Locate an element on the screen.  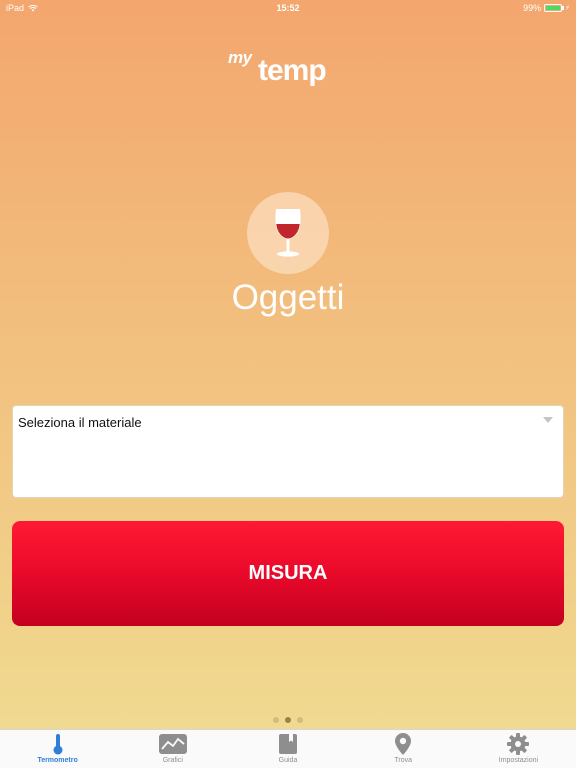
tab-label: Termometro is located at coordinates (57, 760).